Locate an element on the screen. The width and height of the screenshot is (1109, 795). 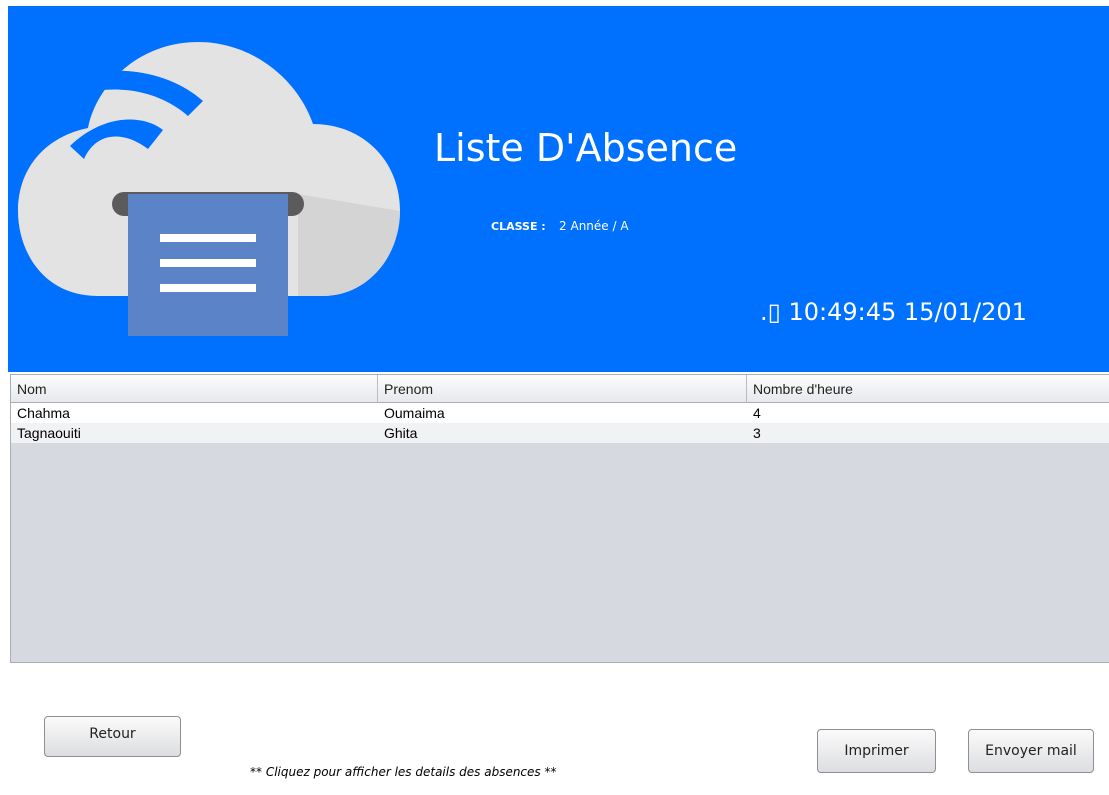
retour-button: Retour is located at coordinates (112, 736).